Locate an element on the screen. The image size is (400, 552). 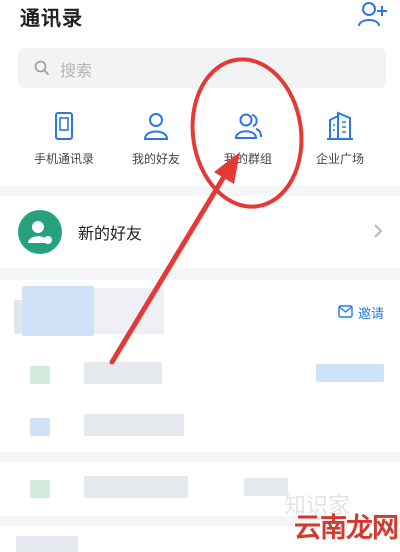
shortcut-my-friends: 我的好友 is located at coordinates (156, 140).